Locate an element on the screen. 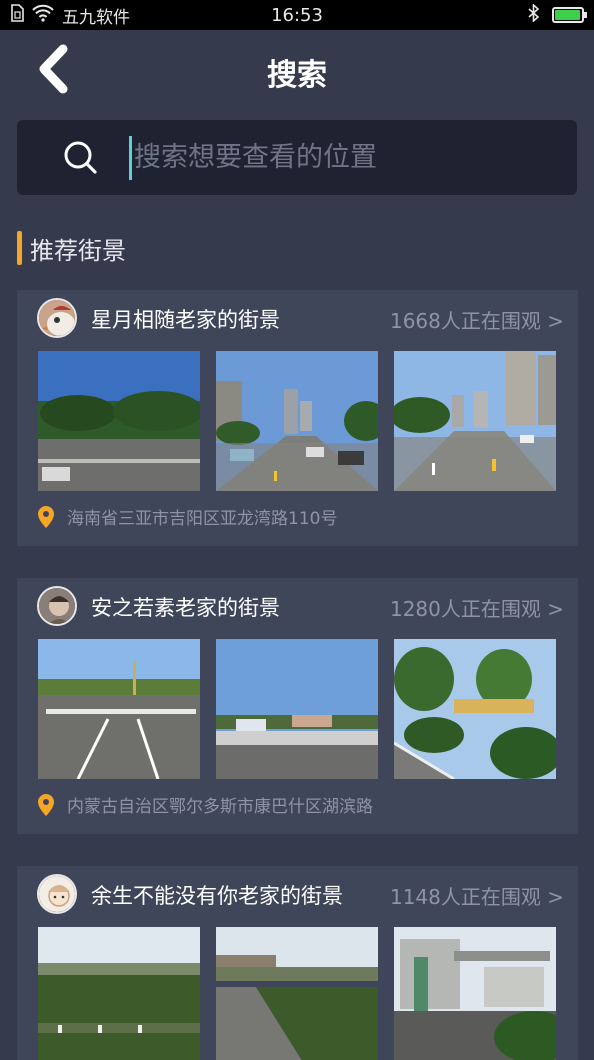 The width and height of the screenshot is (594, 1060). status-left: 五九软件 is located at coordinates (120, 15).